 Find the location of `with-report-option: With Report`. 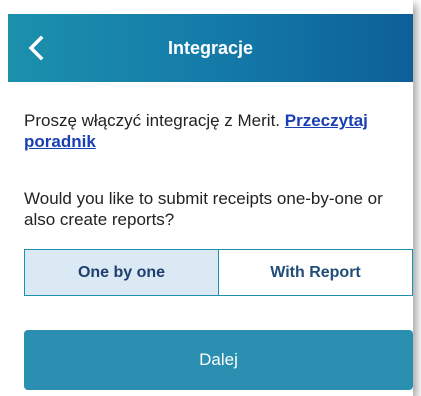

with-report-option: With Report is located at coordinates (315, 272).